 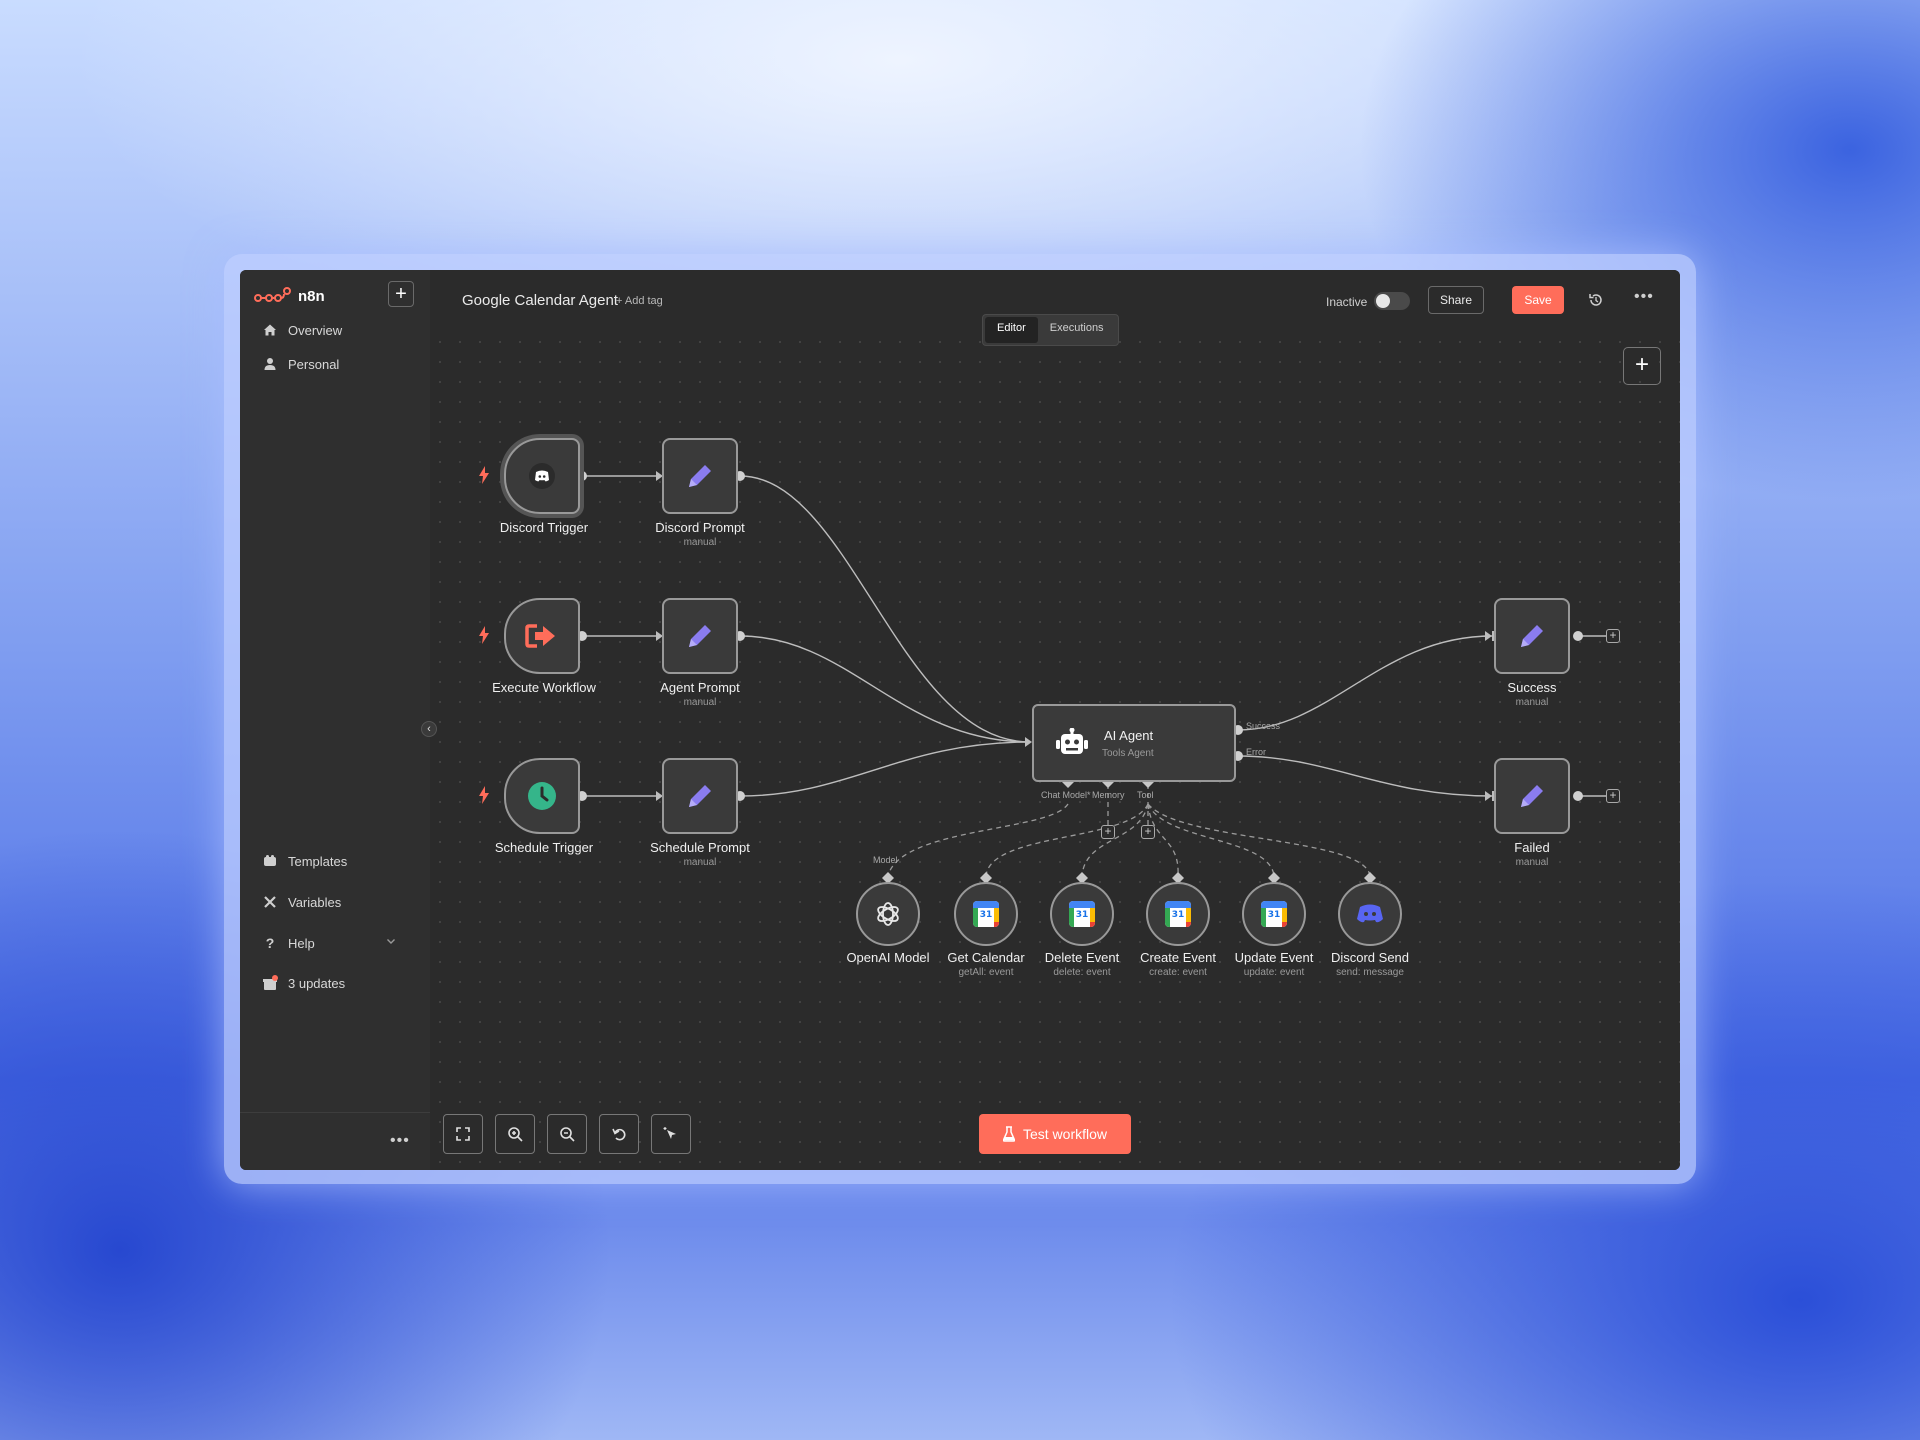 I want to click on node-discord-trigger, so click(x=542, y=476).